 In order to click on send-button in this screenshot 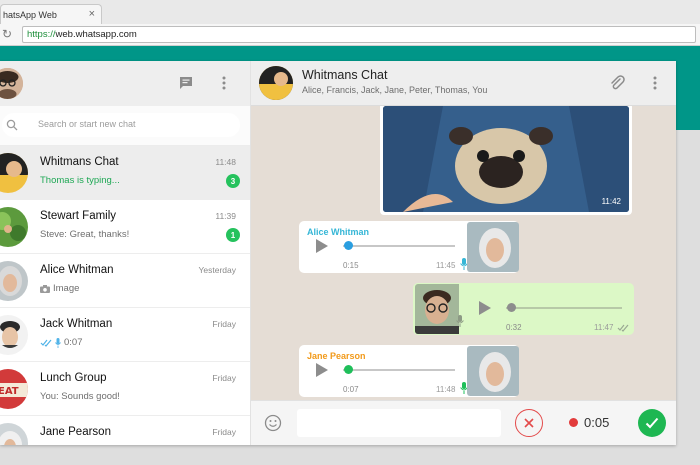, I will do `click(652, 423)`.